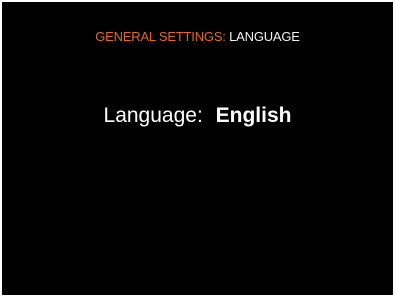 The height and width of the screenshot is (297, 395). What do you see at coordinates (153, 115) in the screenshot?
I see `language-label: Language:` at bounding box center [153, 115].